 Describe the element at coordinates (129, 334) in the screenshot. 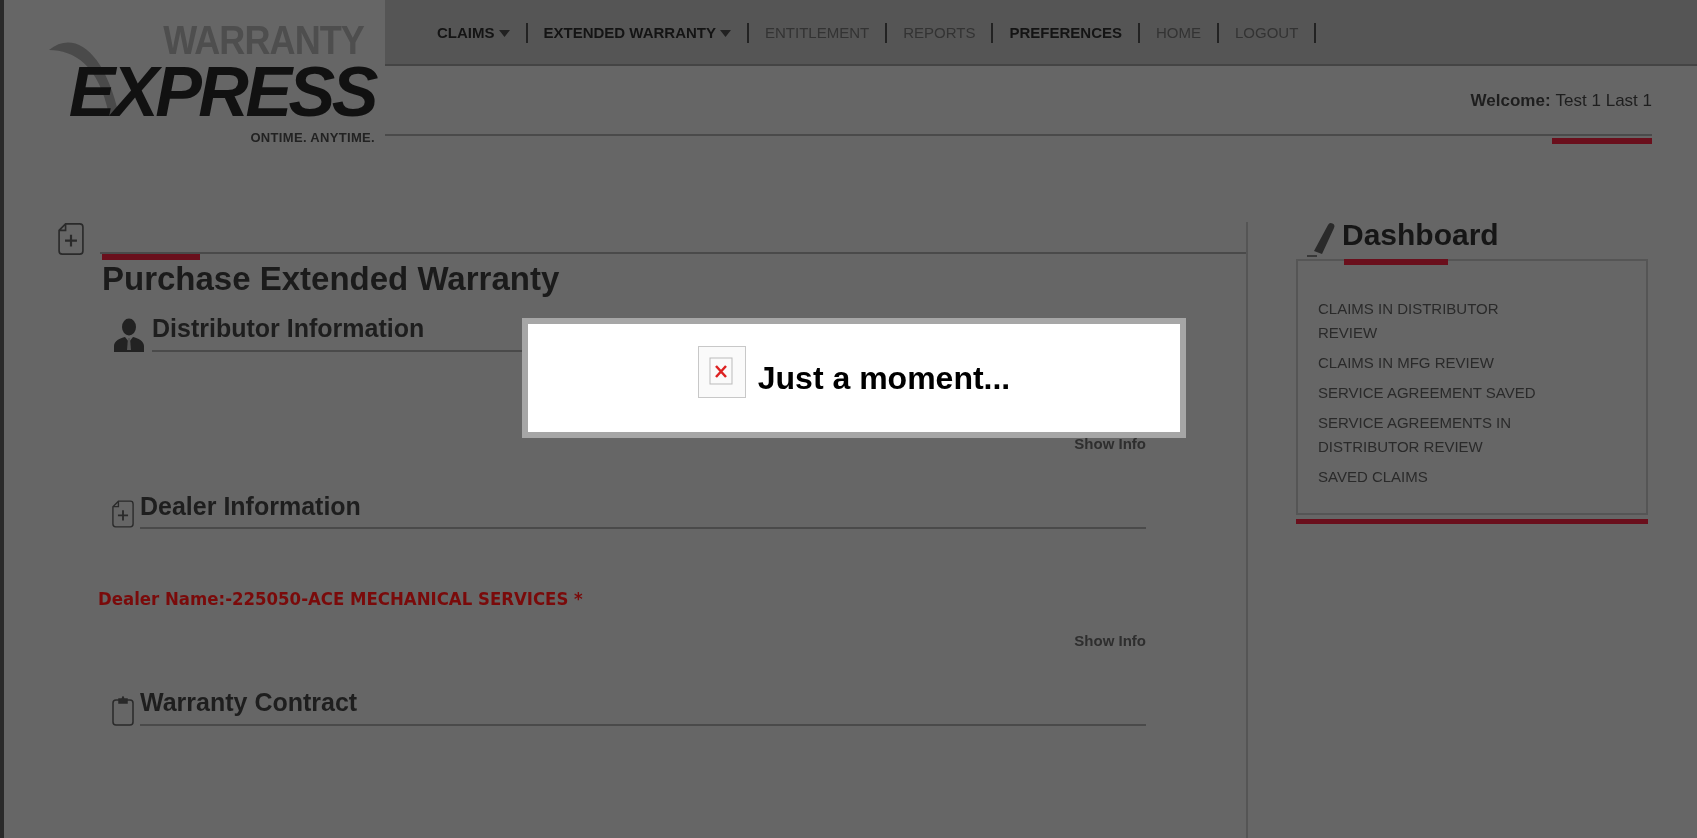

I see `person-icon` at that location.